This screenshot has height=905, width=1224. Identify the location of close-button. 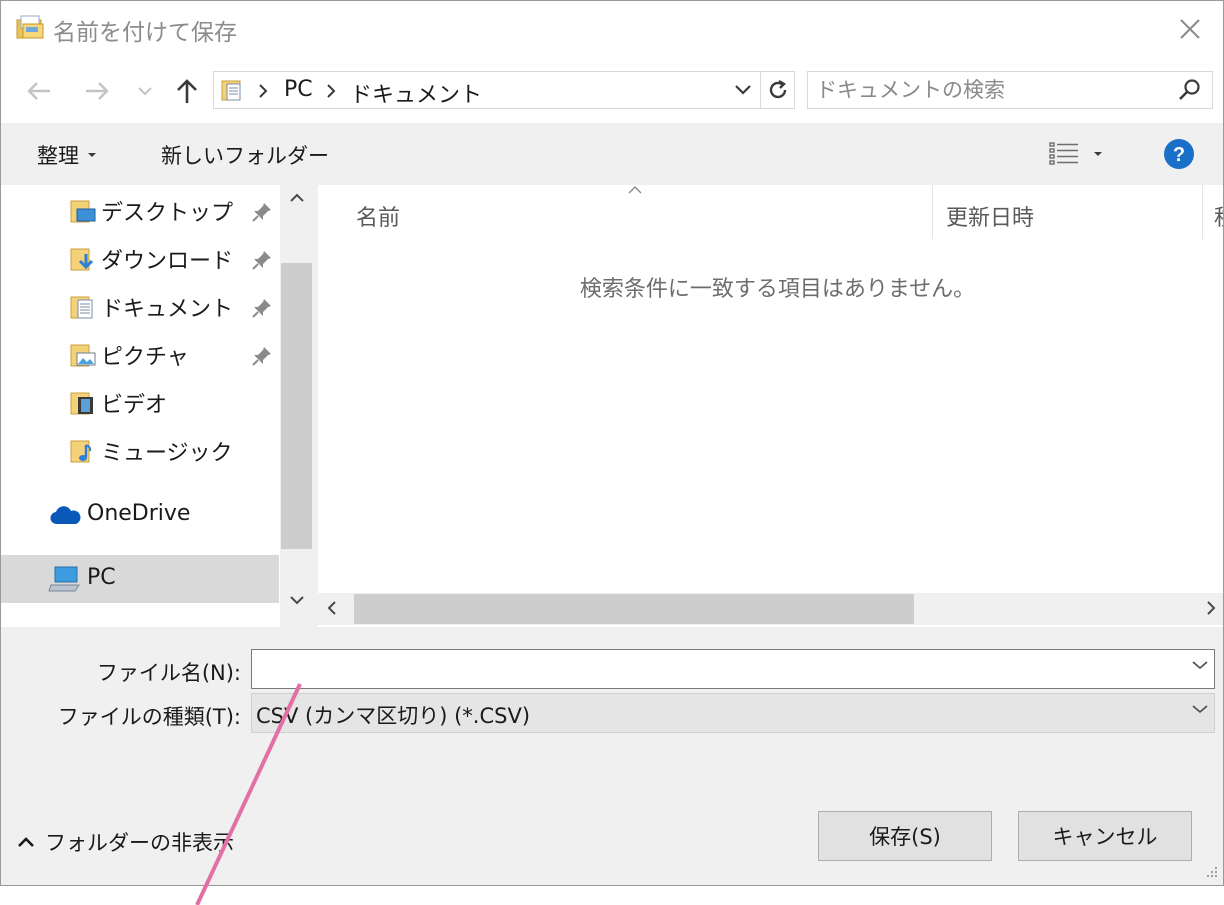
(1190, 29).